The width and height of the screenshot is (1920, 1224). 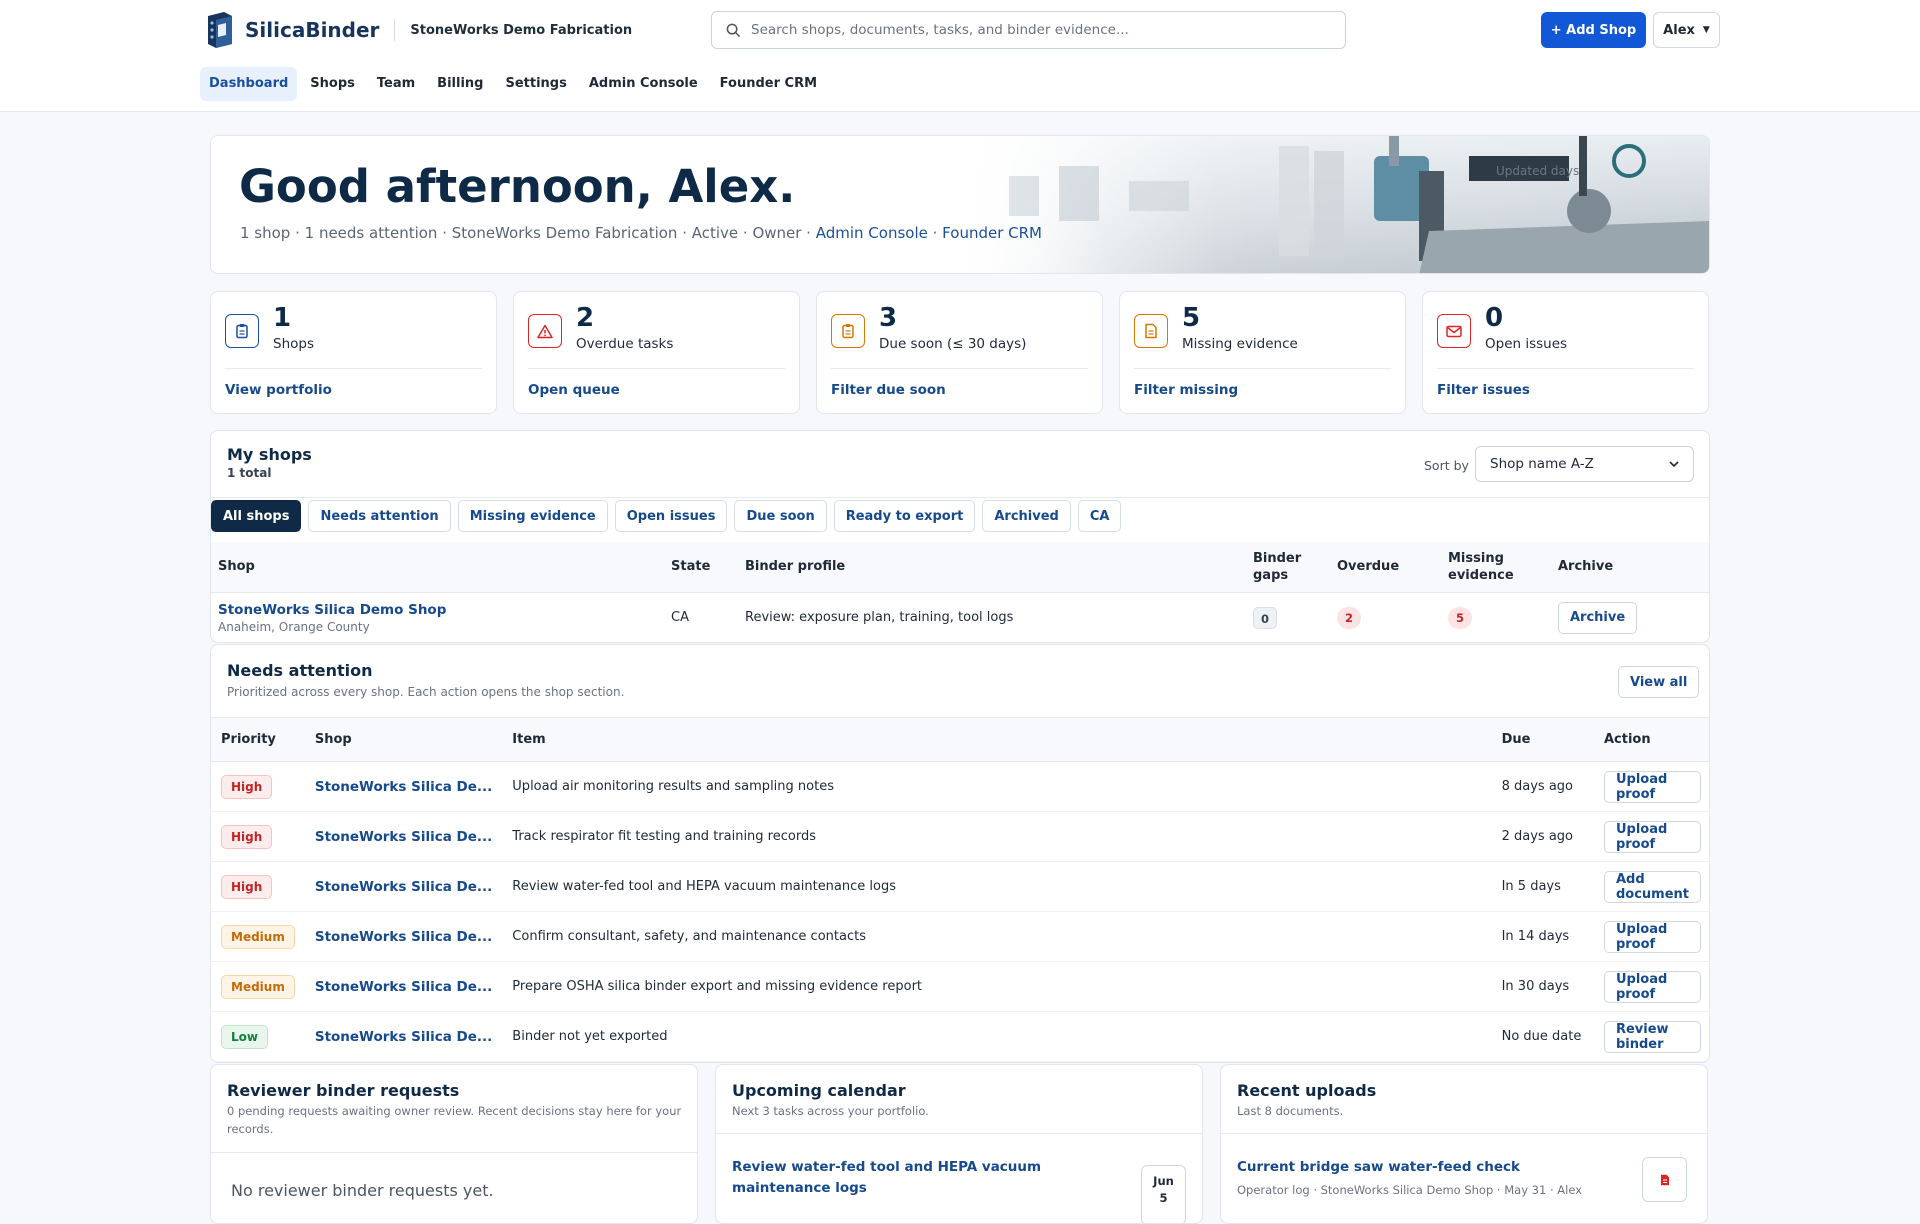 I want to click on view-all-button: View all, so click(x=1659, y=682).